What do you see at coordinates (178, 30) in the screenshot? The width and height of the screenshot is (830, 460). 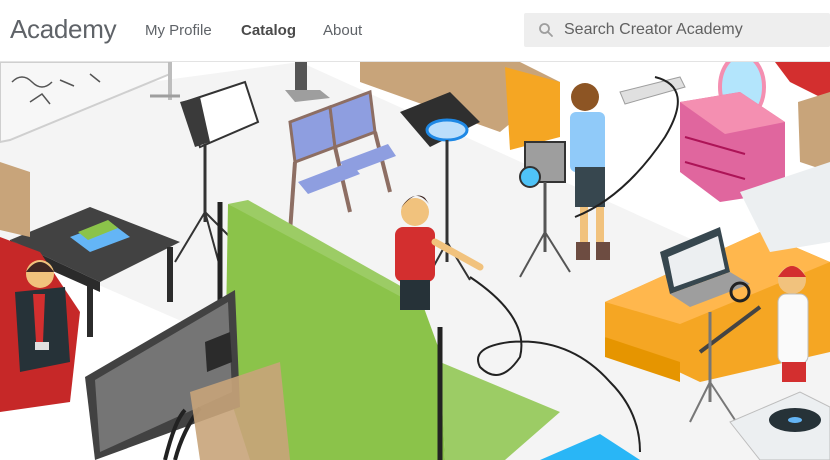 I see `nav-my-profile: My Profile` at bounding box center [178, 30].